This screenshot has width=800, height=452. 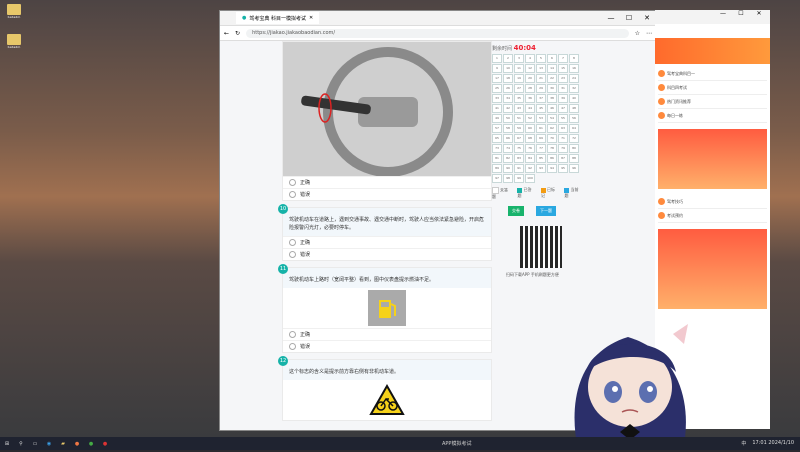 I want to click on answer-grid-cell: 1, so click(x=497, y=58).